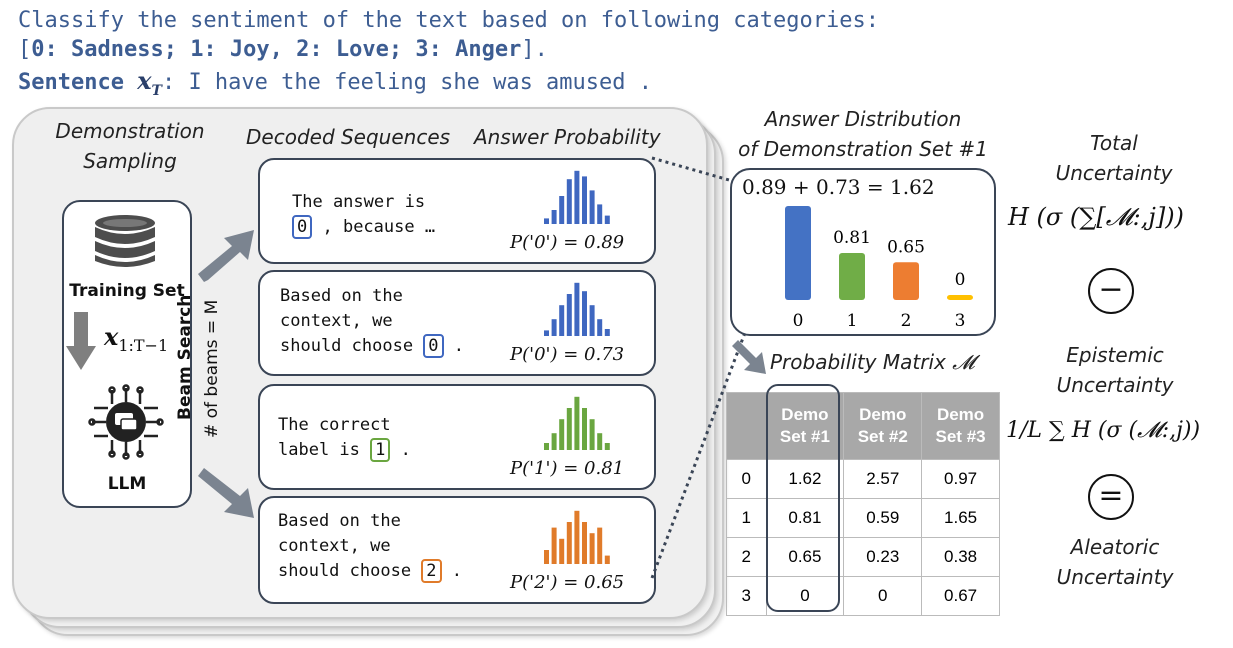 The height and width of the screenshot is (648, 1233). I want to click on matrix-cell: 0.59, so click(883, 518).